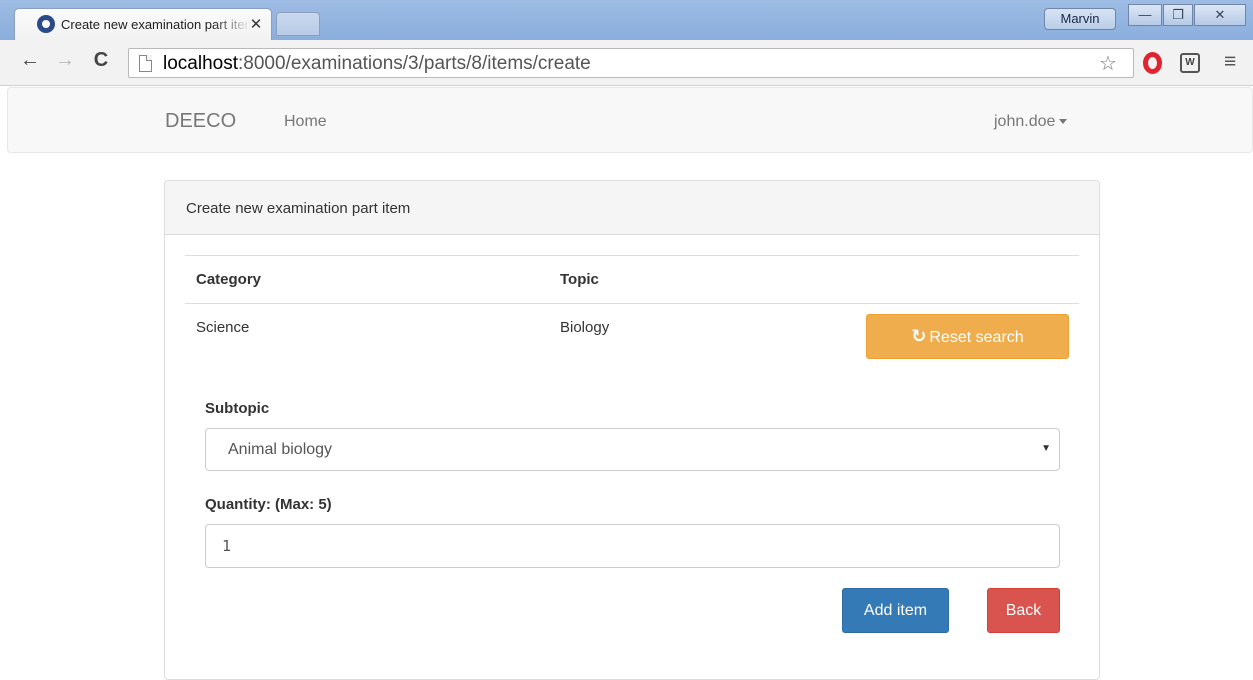  Describe the element at coordinates (1230, 62) in the screenshot. I see `browser-menu-icon: ≡` at that location.